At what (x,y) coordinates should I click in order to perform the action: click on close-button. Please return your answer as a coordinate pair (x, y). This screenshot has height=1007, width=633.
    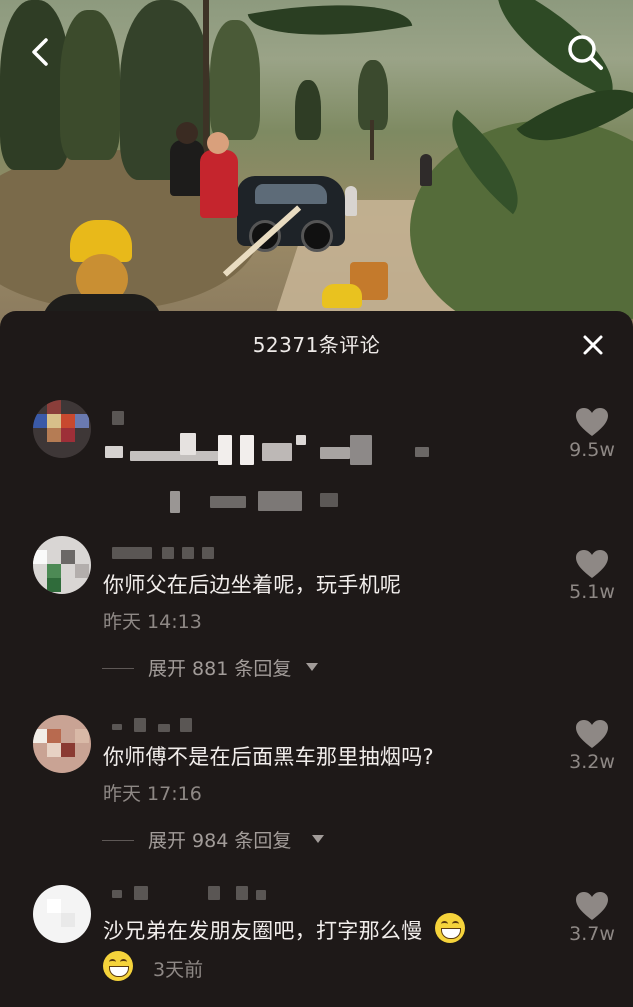
    Looking at the image, I should click on (593, 345).